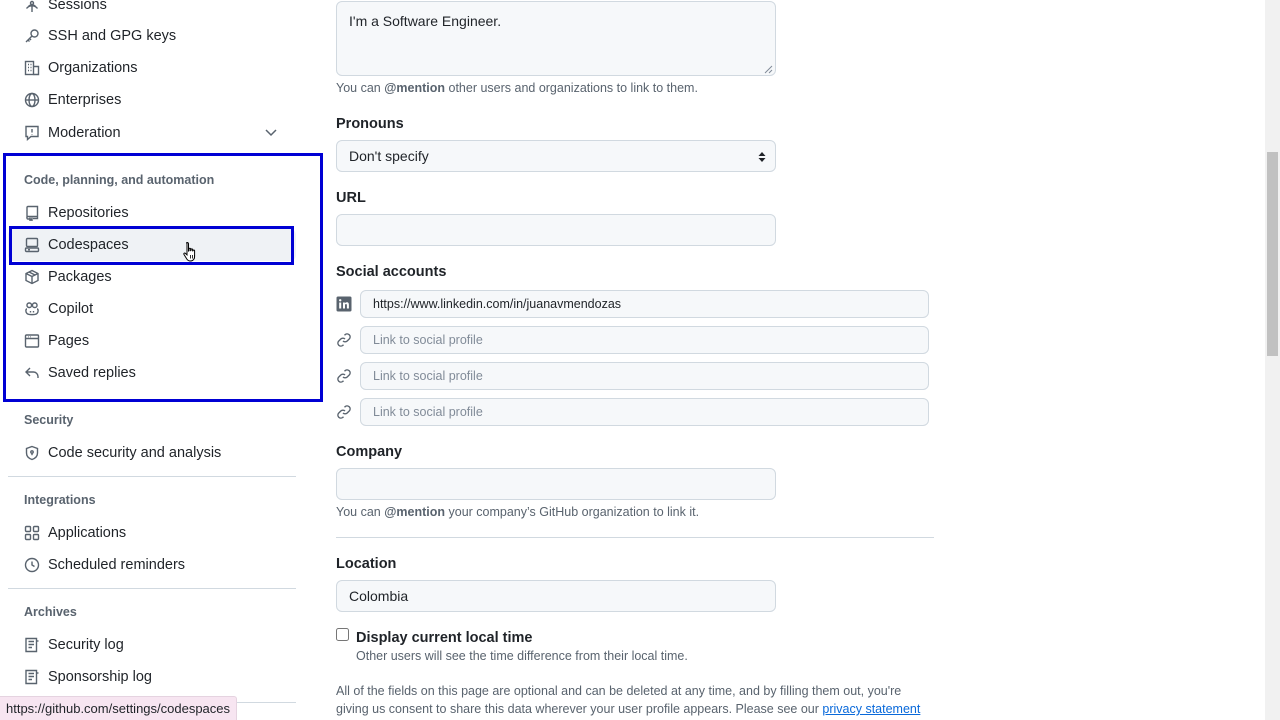 The height and width of the screenshot is (720, 1280). I want to click on sidebar-item-label: Enterprises, so click(85, 100).